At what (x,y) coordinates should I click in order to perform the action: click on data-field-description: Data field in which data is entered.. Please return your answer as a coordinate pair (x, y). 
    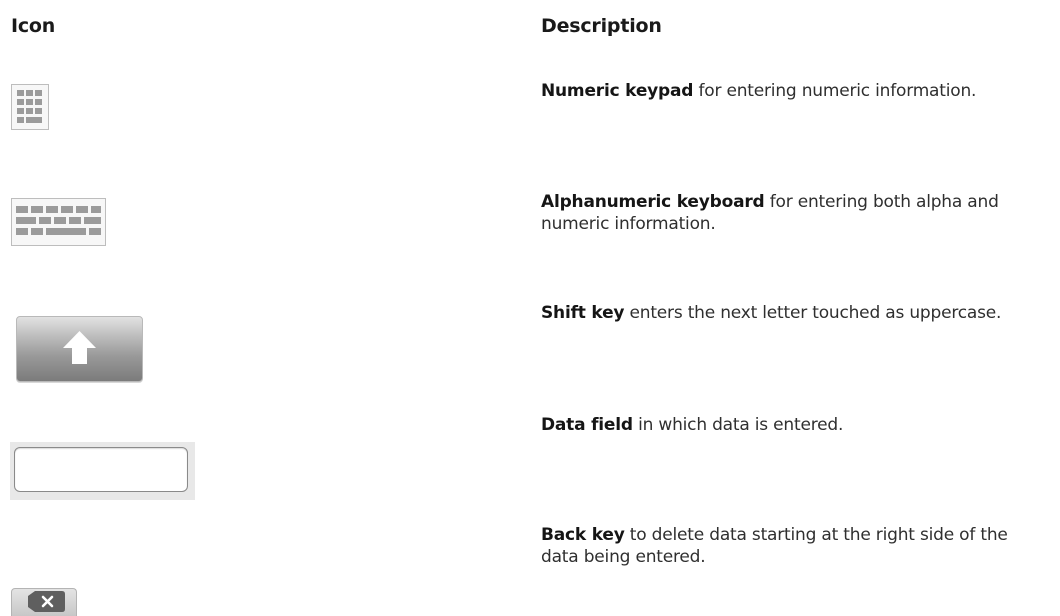
    Looking at the image, I should click on (796, 425).